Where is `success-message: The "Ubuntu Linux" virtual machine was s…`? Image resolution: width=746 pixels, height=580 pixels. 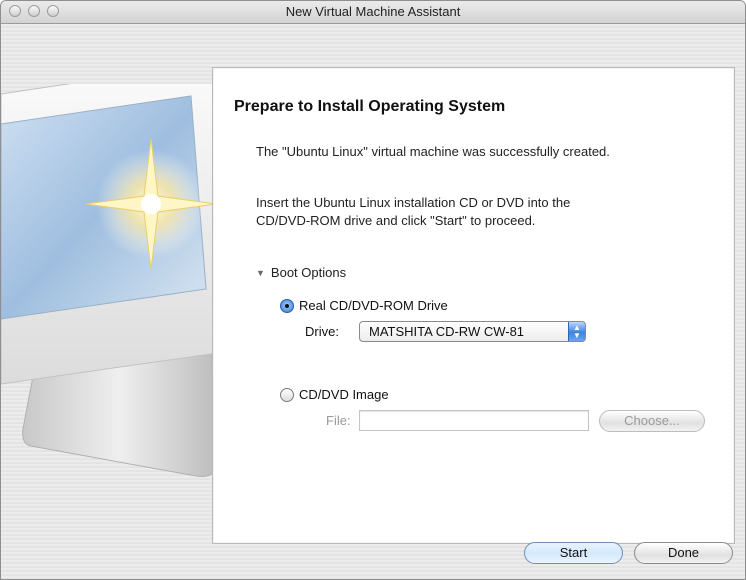 success-message: The "Ubuntu Linux" virtual machine was s… is located at coordinates (433, 151).